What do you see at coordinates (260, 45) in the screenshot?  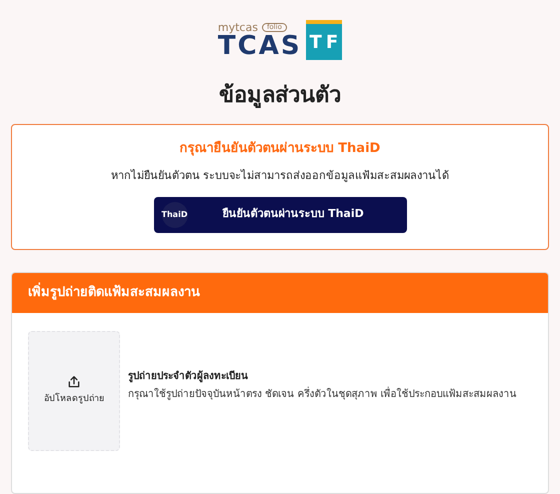 I see `logo-text: TCAS` at bounding box center [260, 45].